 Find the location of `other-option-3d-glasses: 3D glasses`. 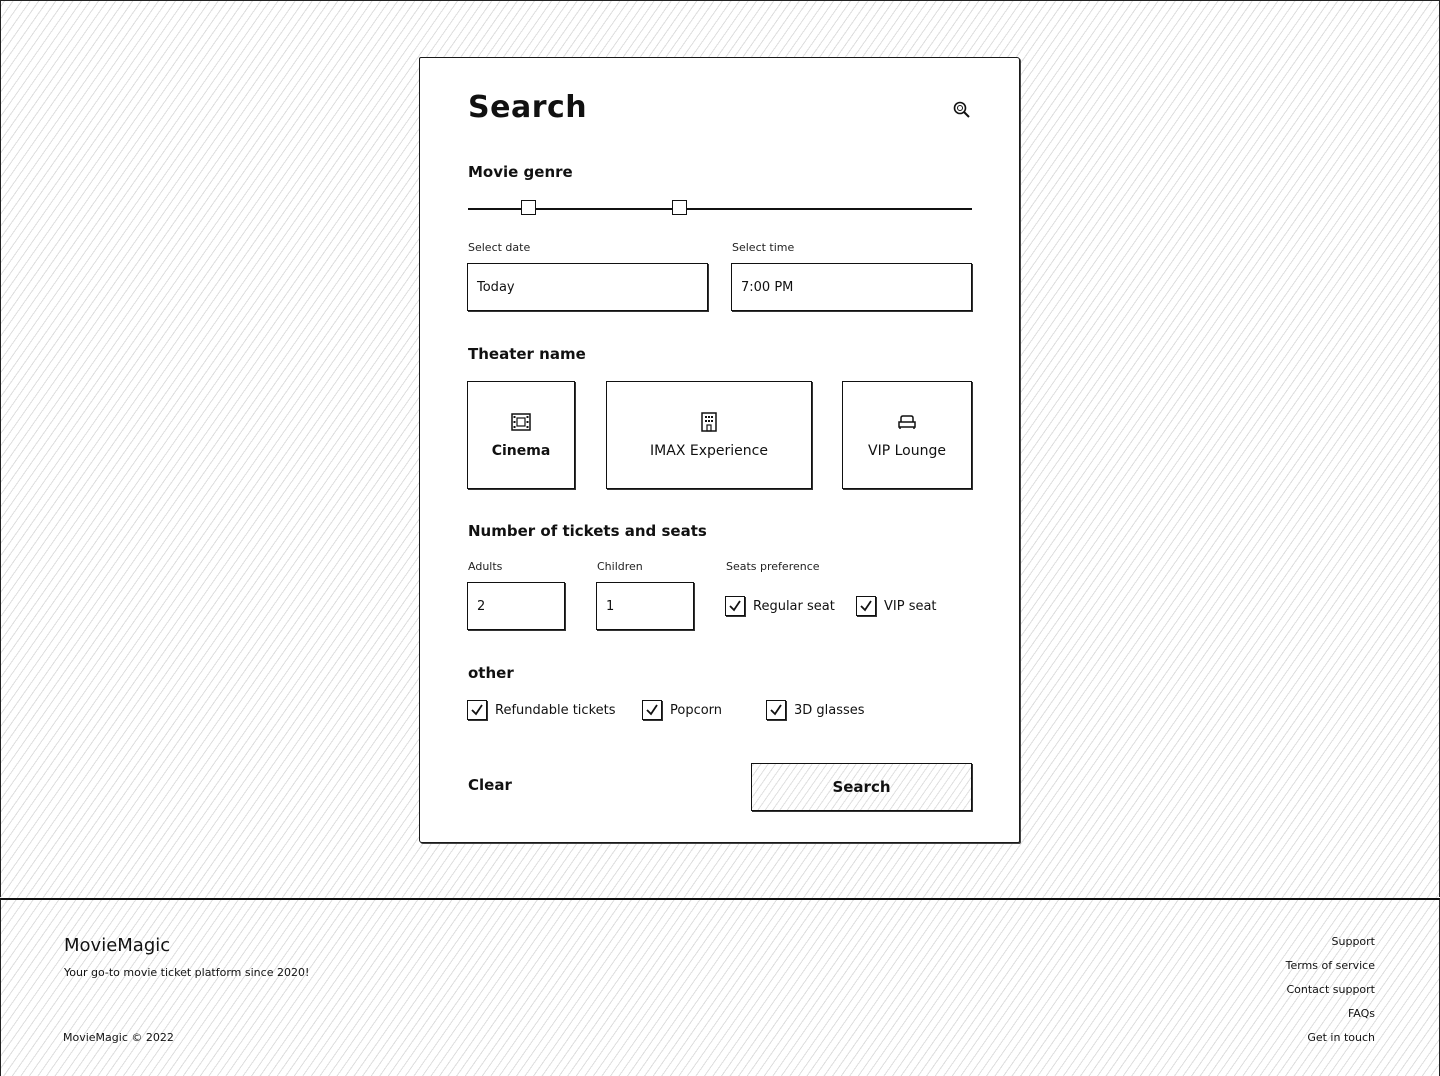

other-option-3d-glasses: 3D glasses is located at coordinates (815, 710).